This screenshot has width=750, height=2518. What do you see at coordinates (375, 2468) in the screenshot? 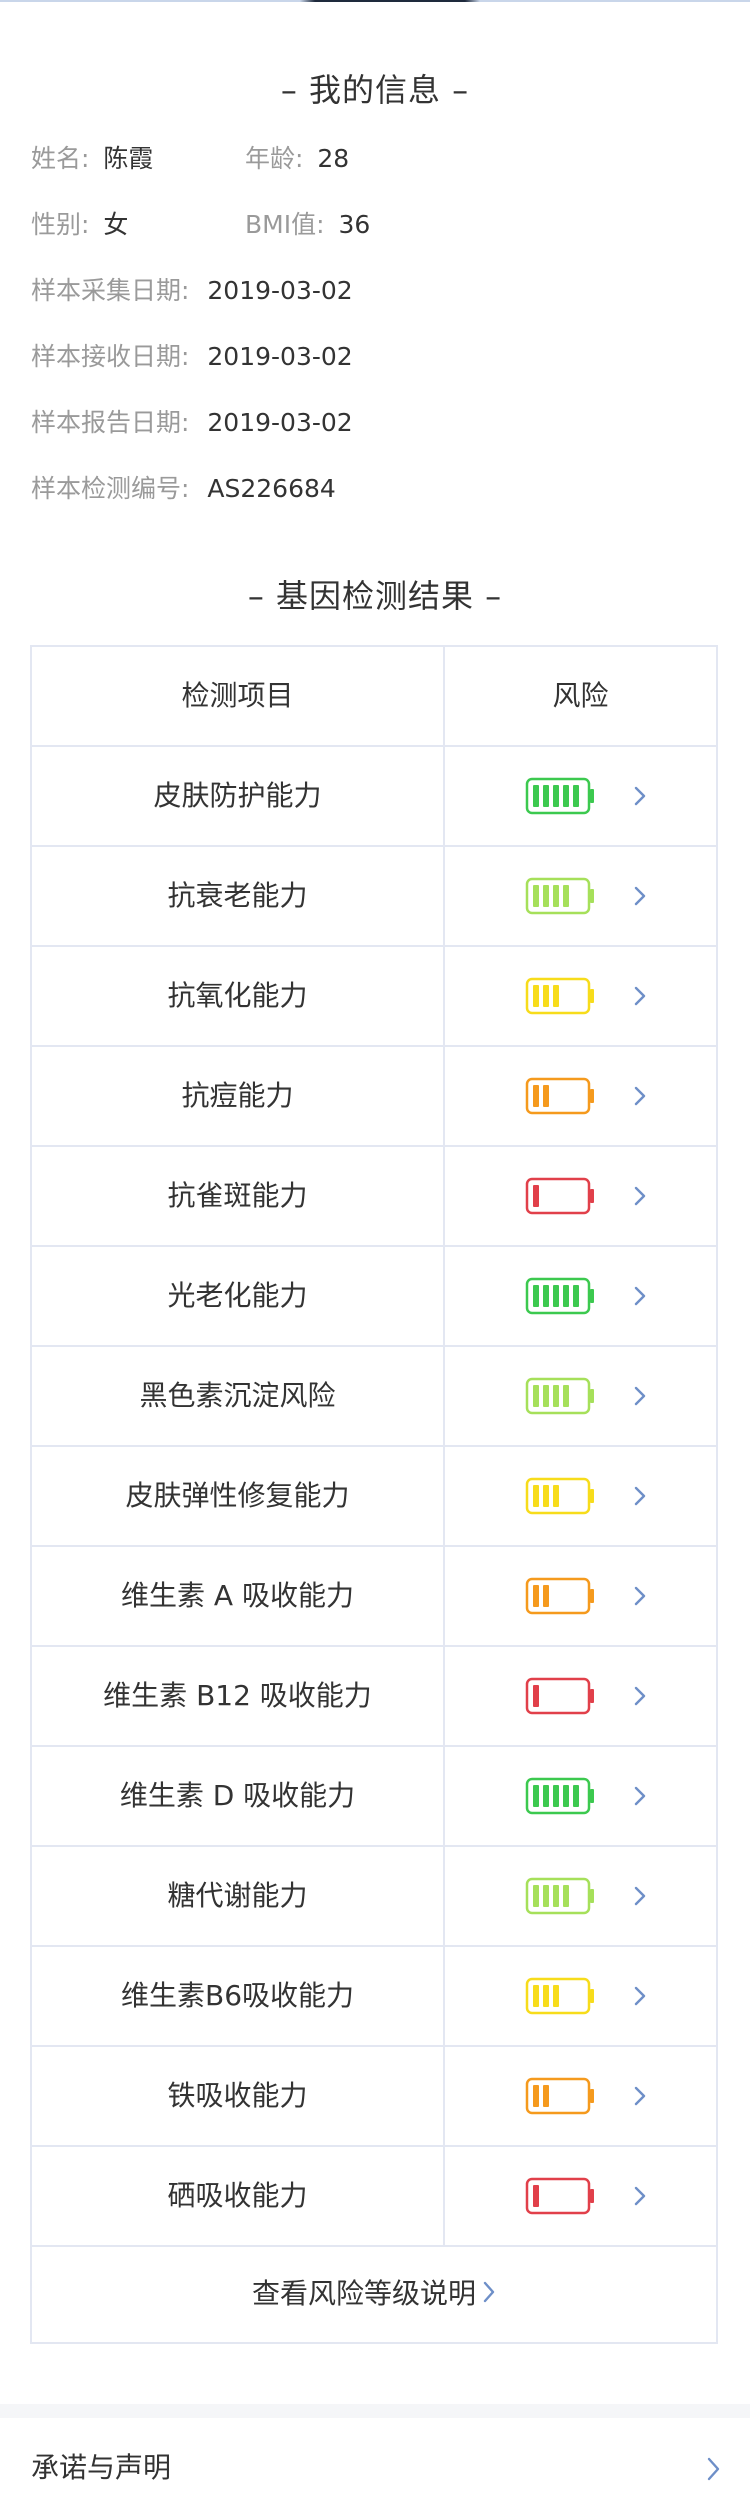
I see `promise-statement-row: 承诺与声明` at bounding box center [375, 2468].